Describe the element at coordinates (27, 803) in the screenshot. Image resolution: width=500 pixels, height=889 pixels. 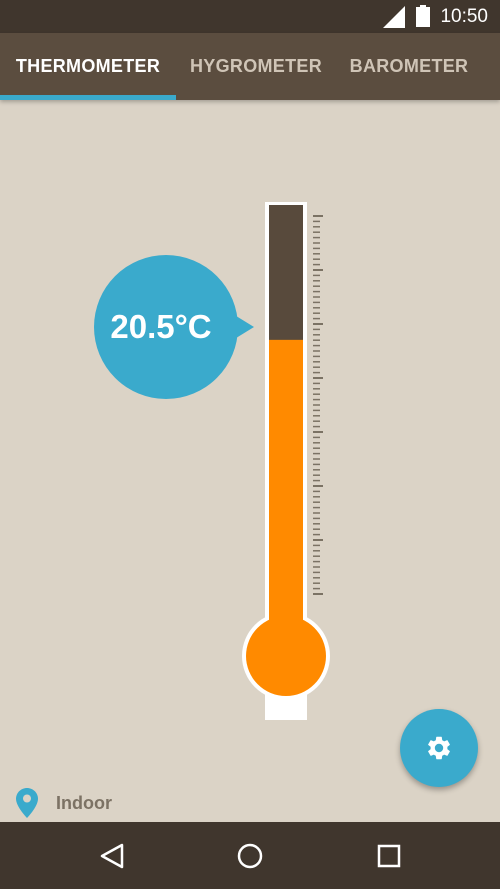
I see `location-pin-icon` at that location.